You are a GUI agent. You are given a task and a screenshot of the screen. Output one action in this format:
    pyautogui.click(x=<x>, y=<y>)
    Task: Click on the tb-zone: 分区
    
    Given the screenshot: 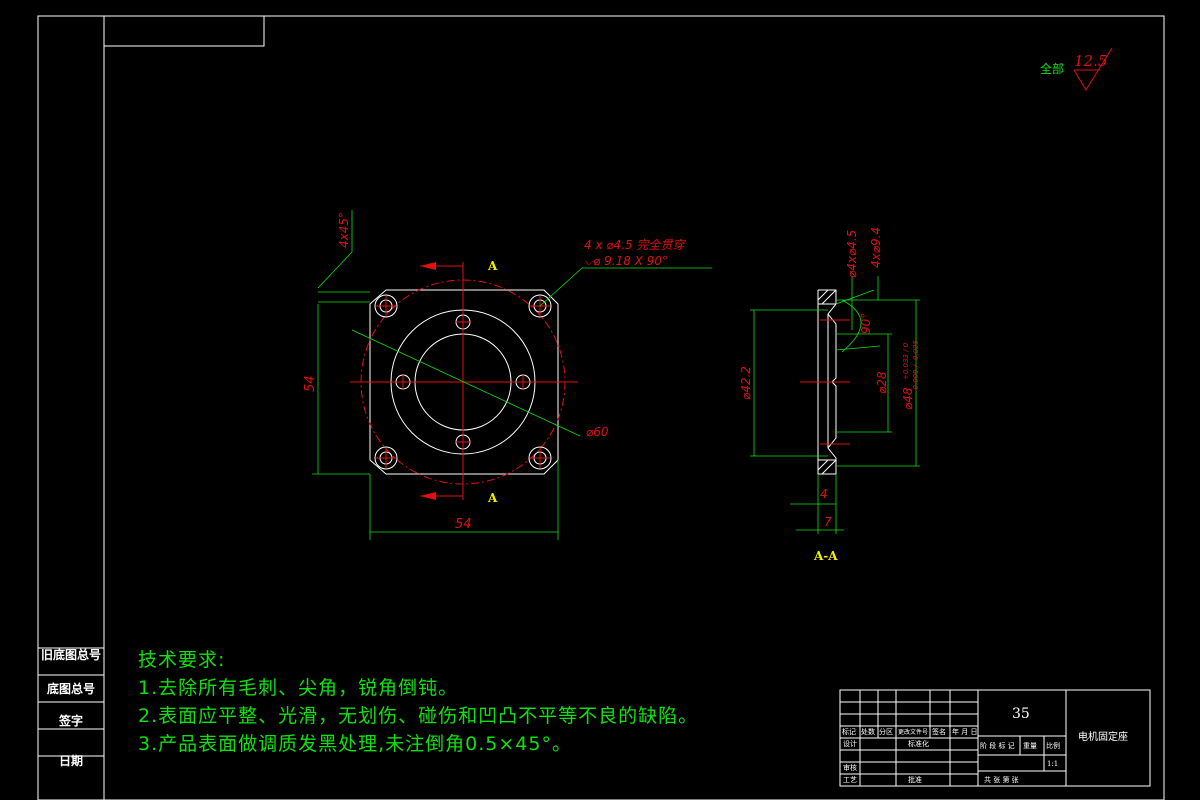 What is the action you would take?
    pyautogui.click(x=886, y=731)
    